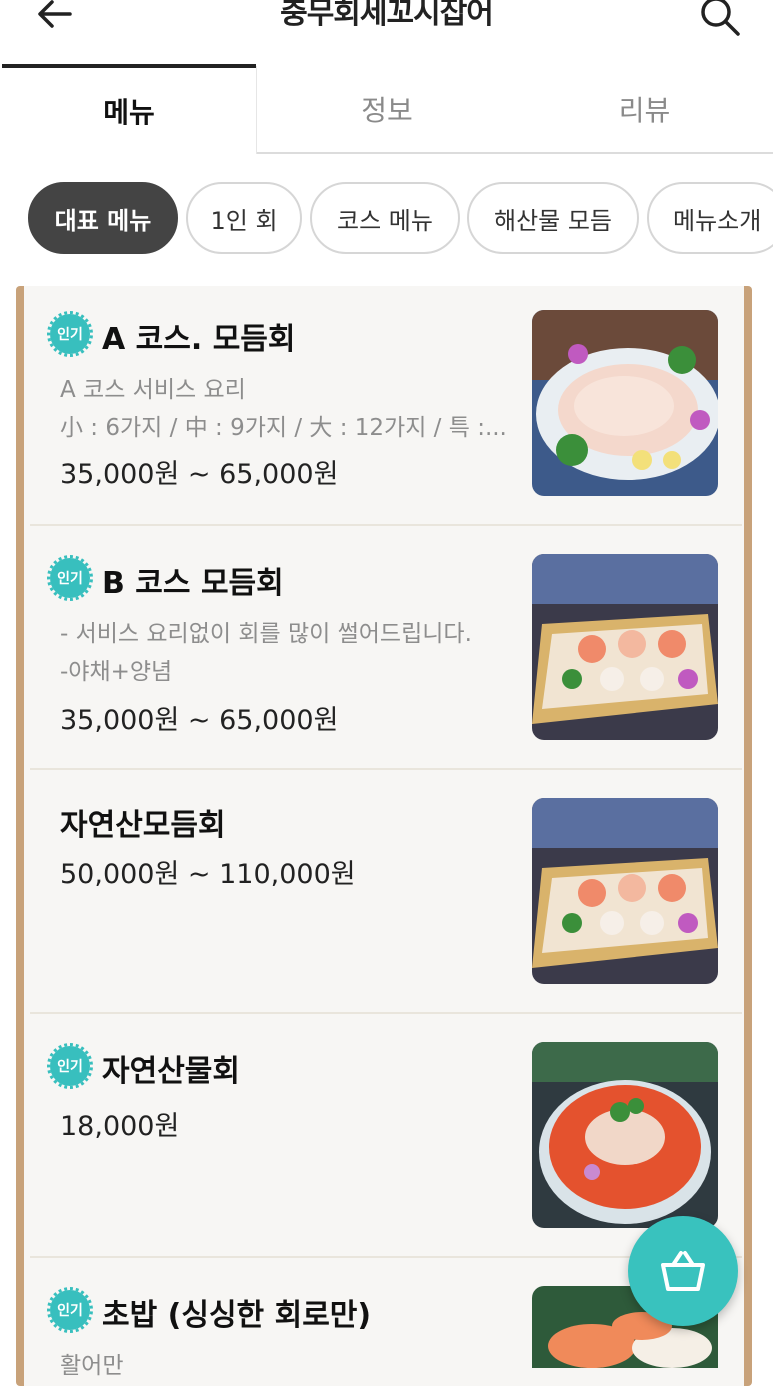  Describe the element at coordinates (208, 874) in the screenshot. I see `menu-item-price: 50,000원 ~ 110,000원` at that location.